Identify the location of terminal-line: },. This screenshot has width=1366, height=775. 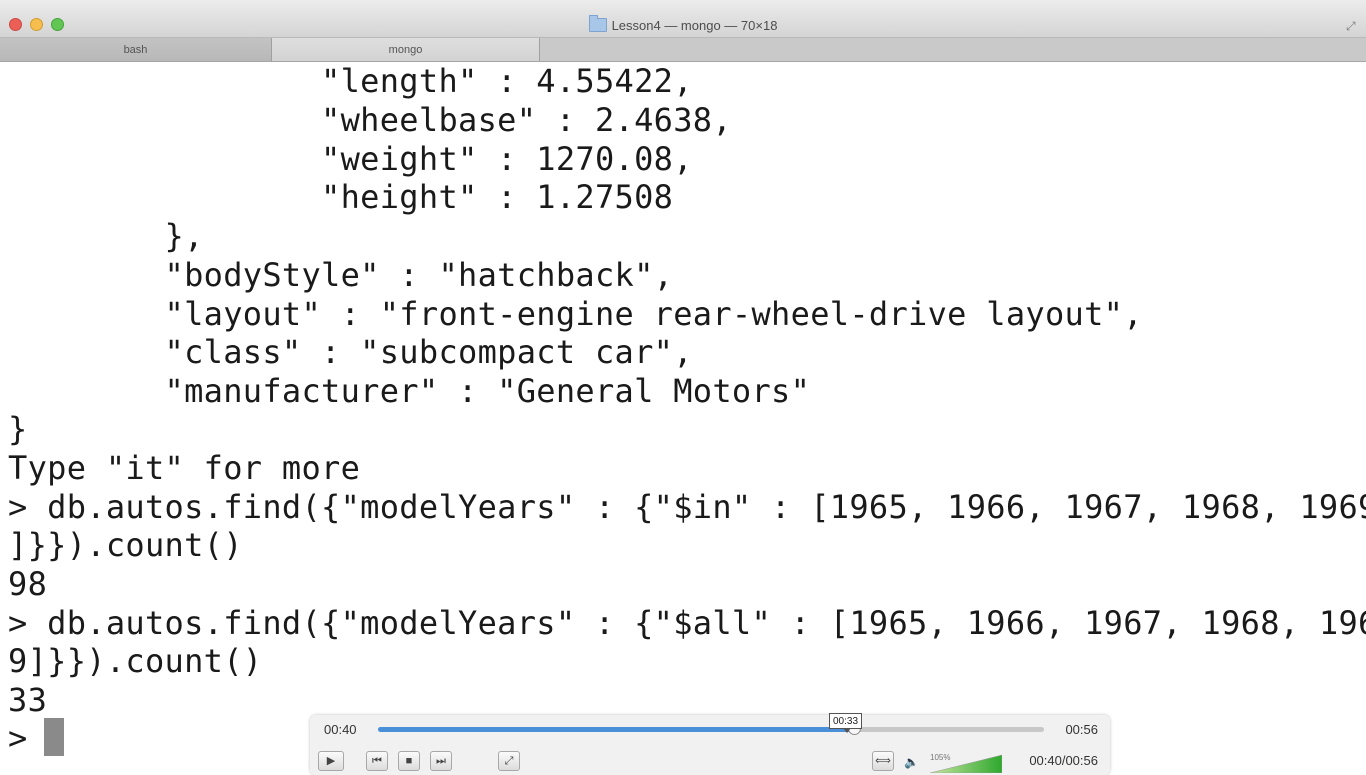
(106, 236).